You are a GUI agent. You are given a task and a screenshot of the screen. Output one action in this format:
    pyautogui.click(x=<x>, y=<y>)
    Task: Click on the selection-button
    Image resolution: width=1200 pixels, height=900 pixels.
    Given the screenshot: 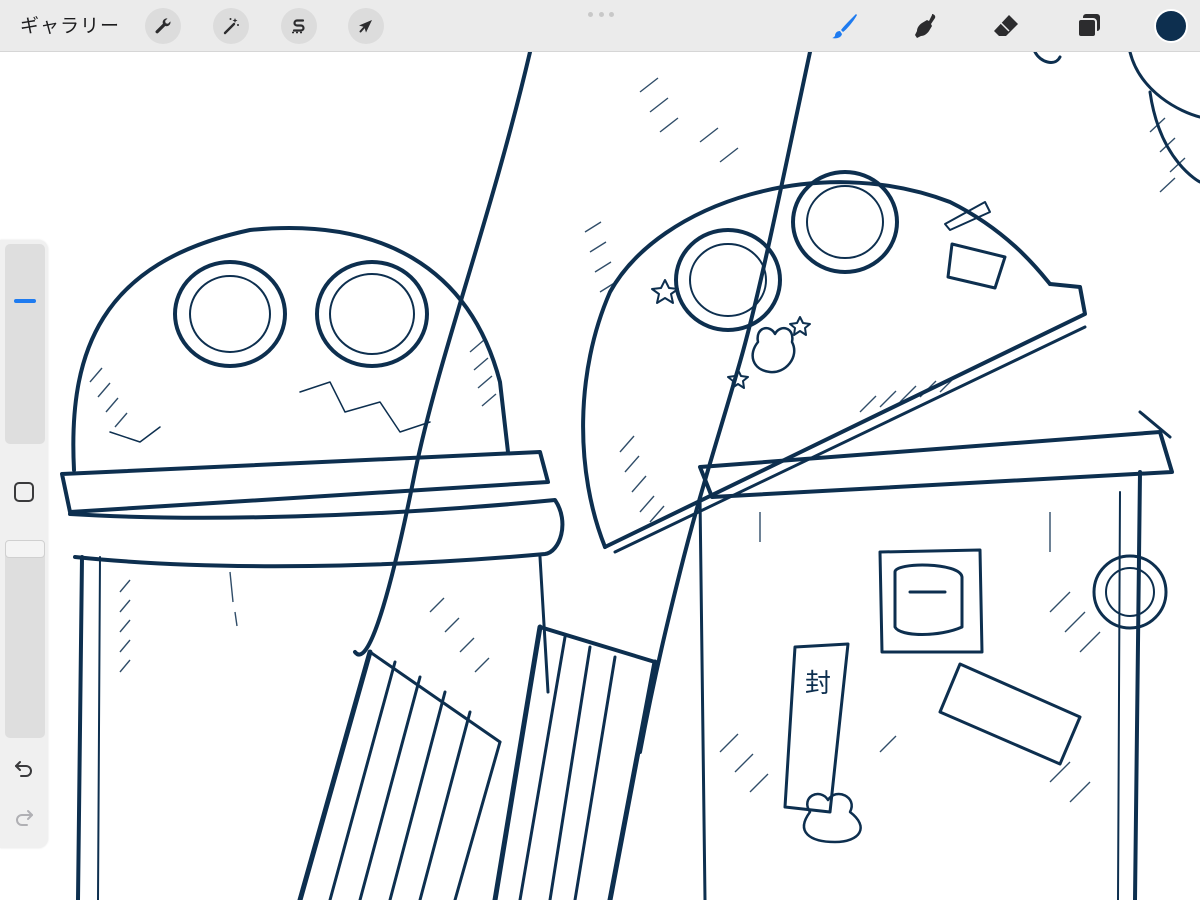 What is the action you would take?
    pyautogui.click(x=299, y=26)
    